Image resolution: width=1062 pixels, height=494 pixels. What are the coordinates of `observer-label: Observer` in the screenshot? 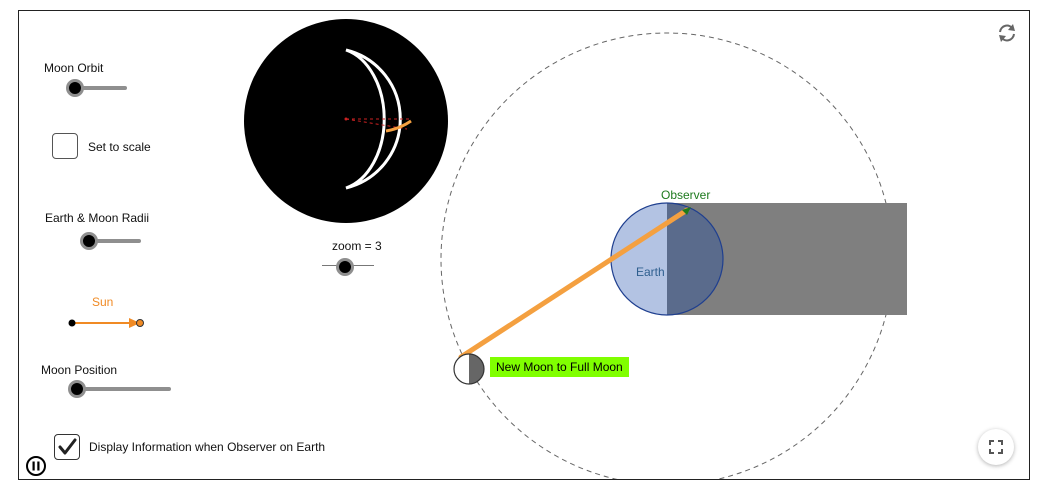 It's located at (686, 195).